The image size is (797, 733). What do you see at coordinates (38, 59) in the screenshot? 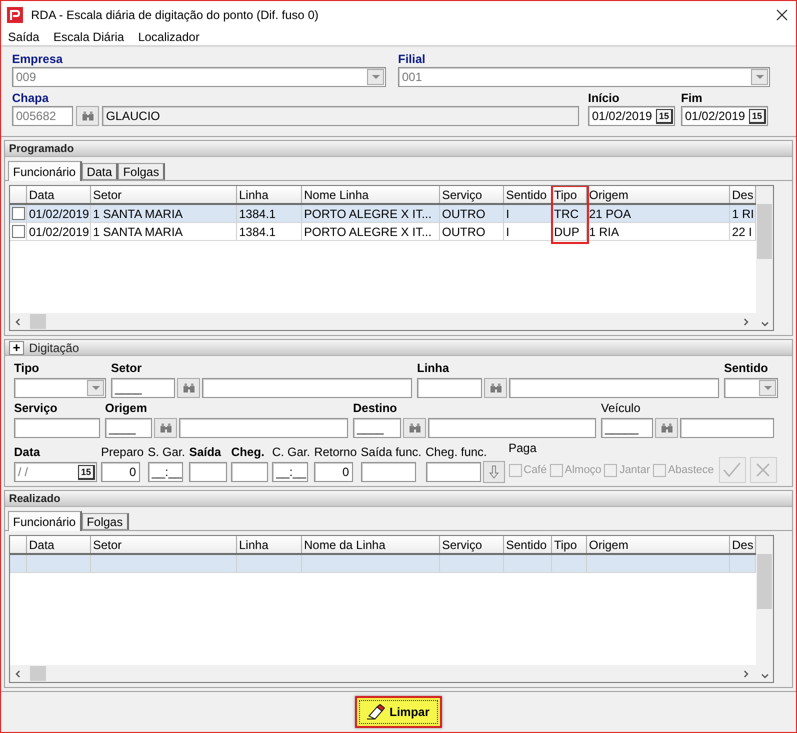
I see `field-label: Empresa` at bounding box center [38, 59].